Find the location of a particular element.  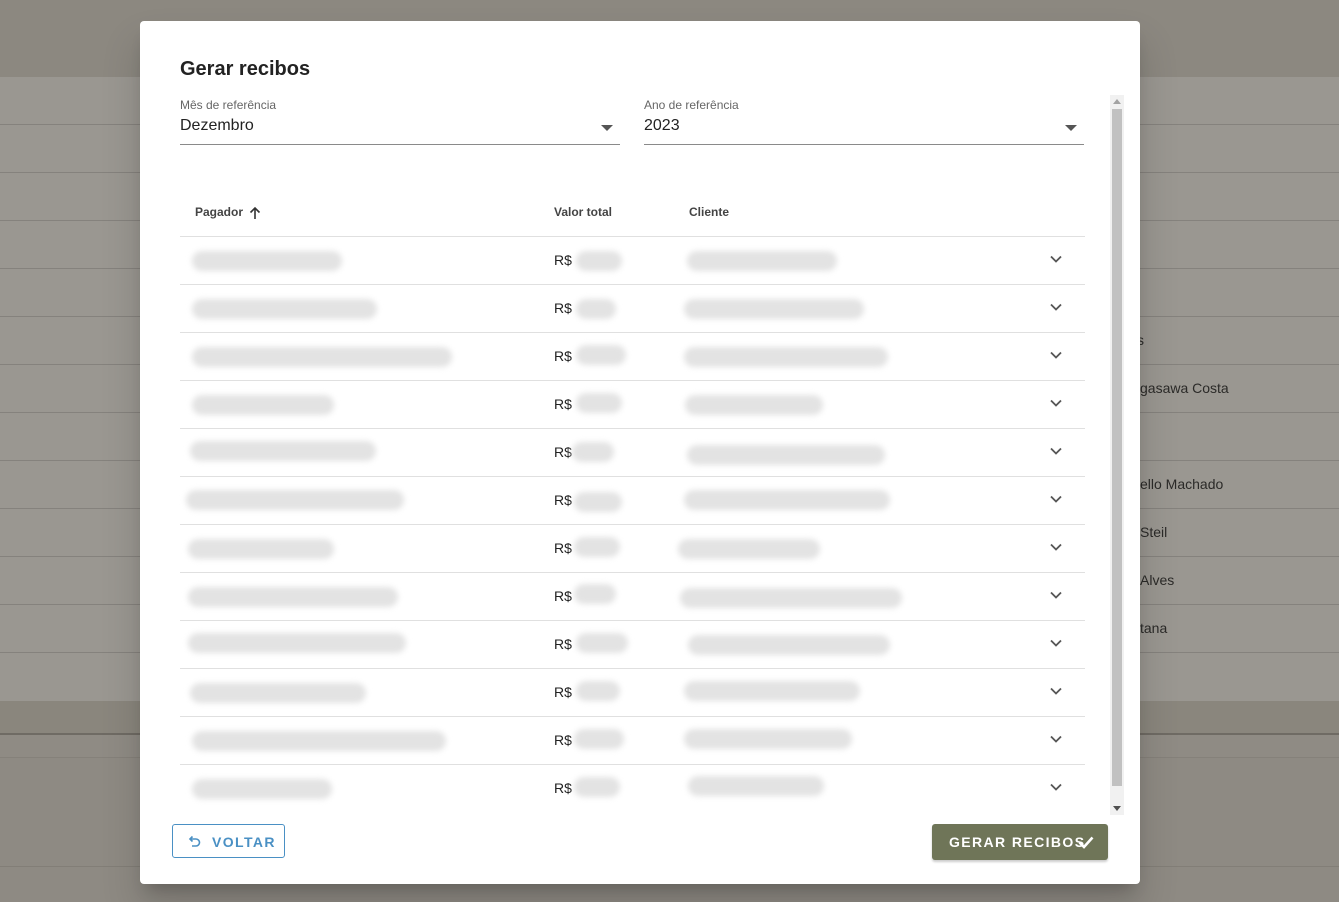

header-payer: Pagador is located at coordinates (228, 212).